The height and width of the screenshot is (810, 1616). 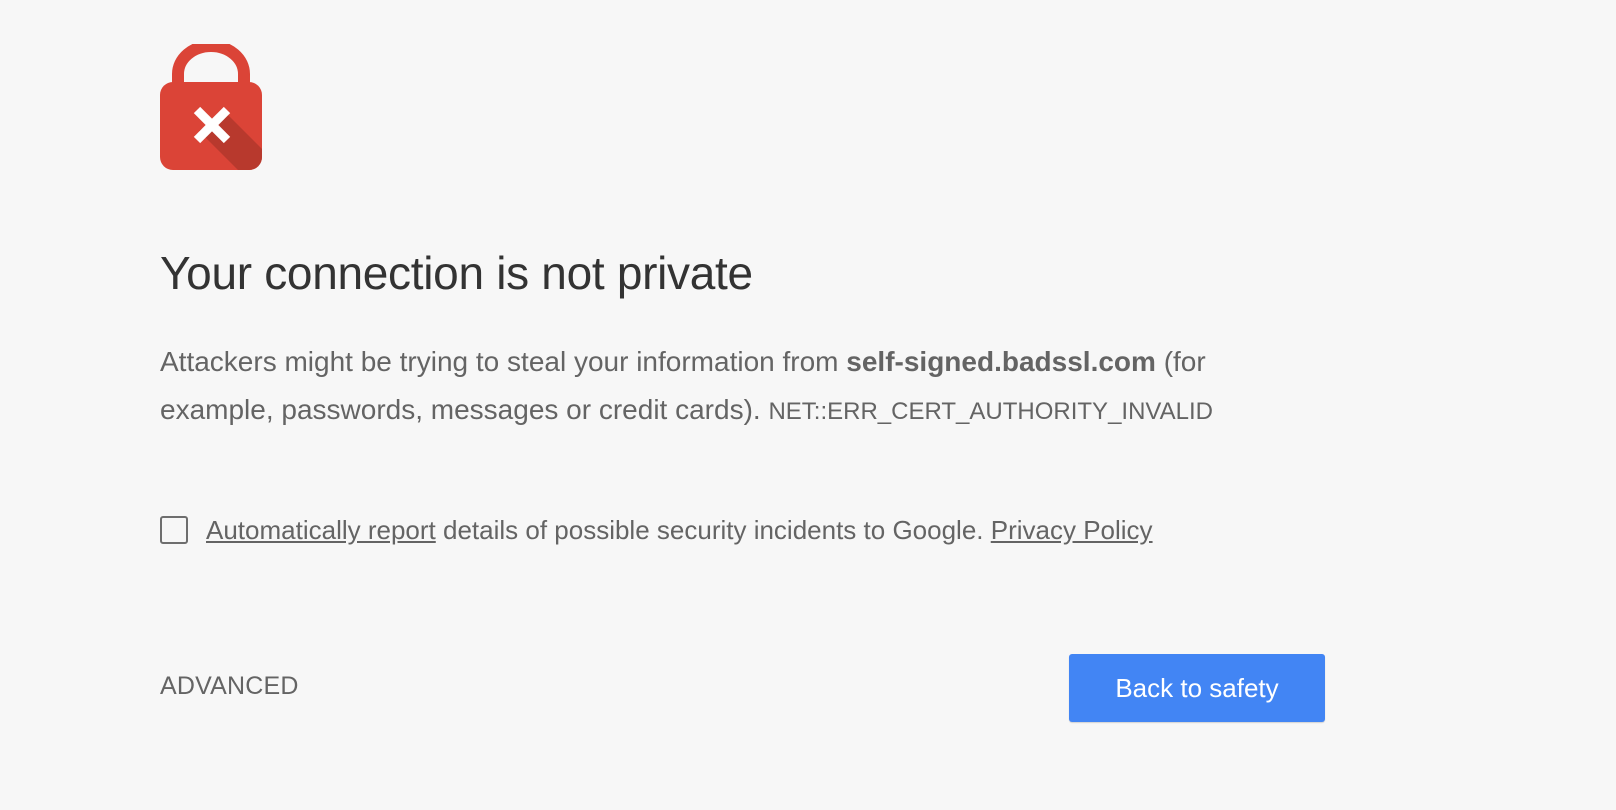 What do you see at coordinates (321, 530) in the screenshot?
I see `automatic-report-link: Automatically report` at bounding box center [321, 530].